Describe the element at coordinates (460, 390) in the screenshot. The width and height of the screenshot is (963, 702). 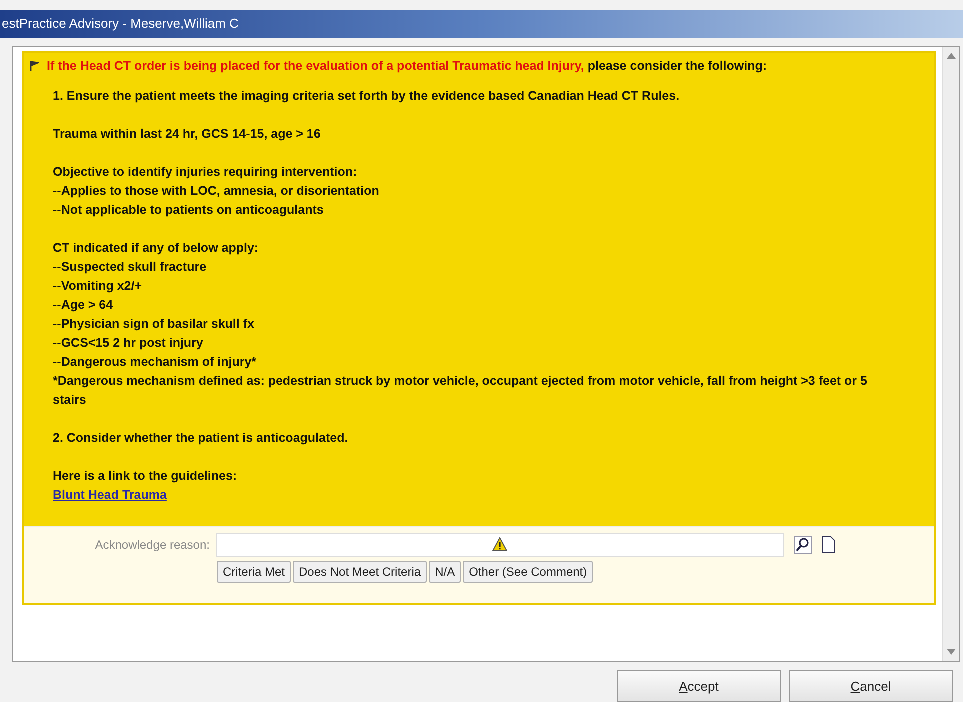
I see `advisory-text: *Dangerous mechanism defined as: pedestrian struck by motor vehicle, occupant ejected from motor vehicle, fall from height >3 feet or 5 stairs` at that location.